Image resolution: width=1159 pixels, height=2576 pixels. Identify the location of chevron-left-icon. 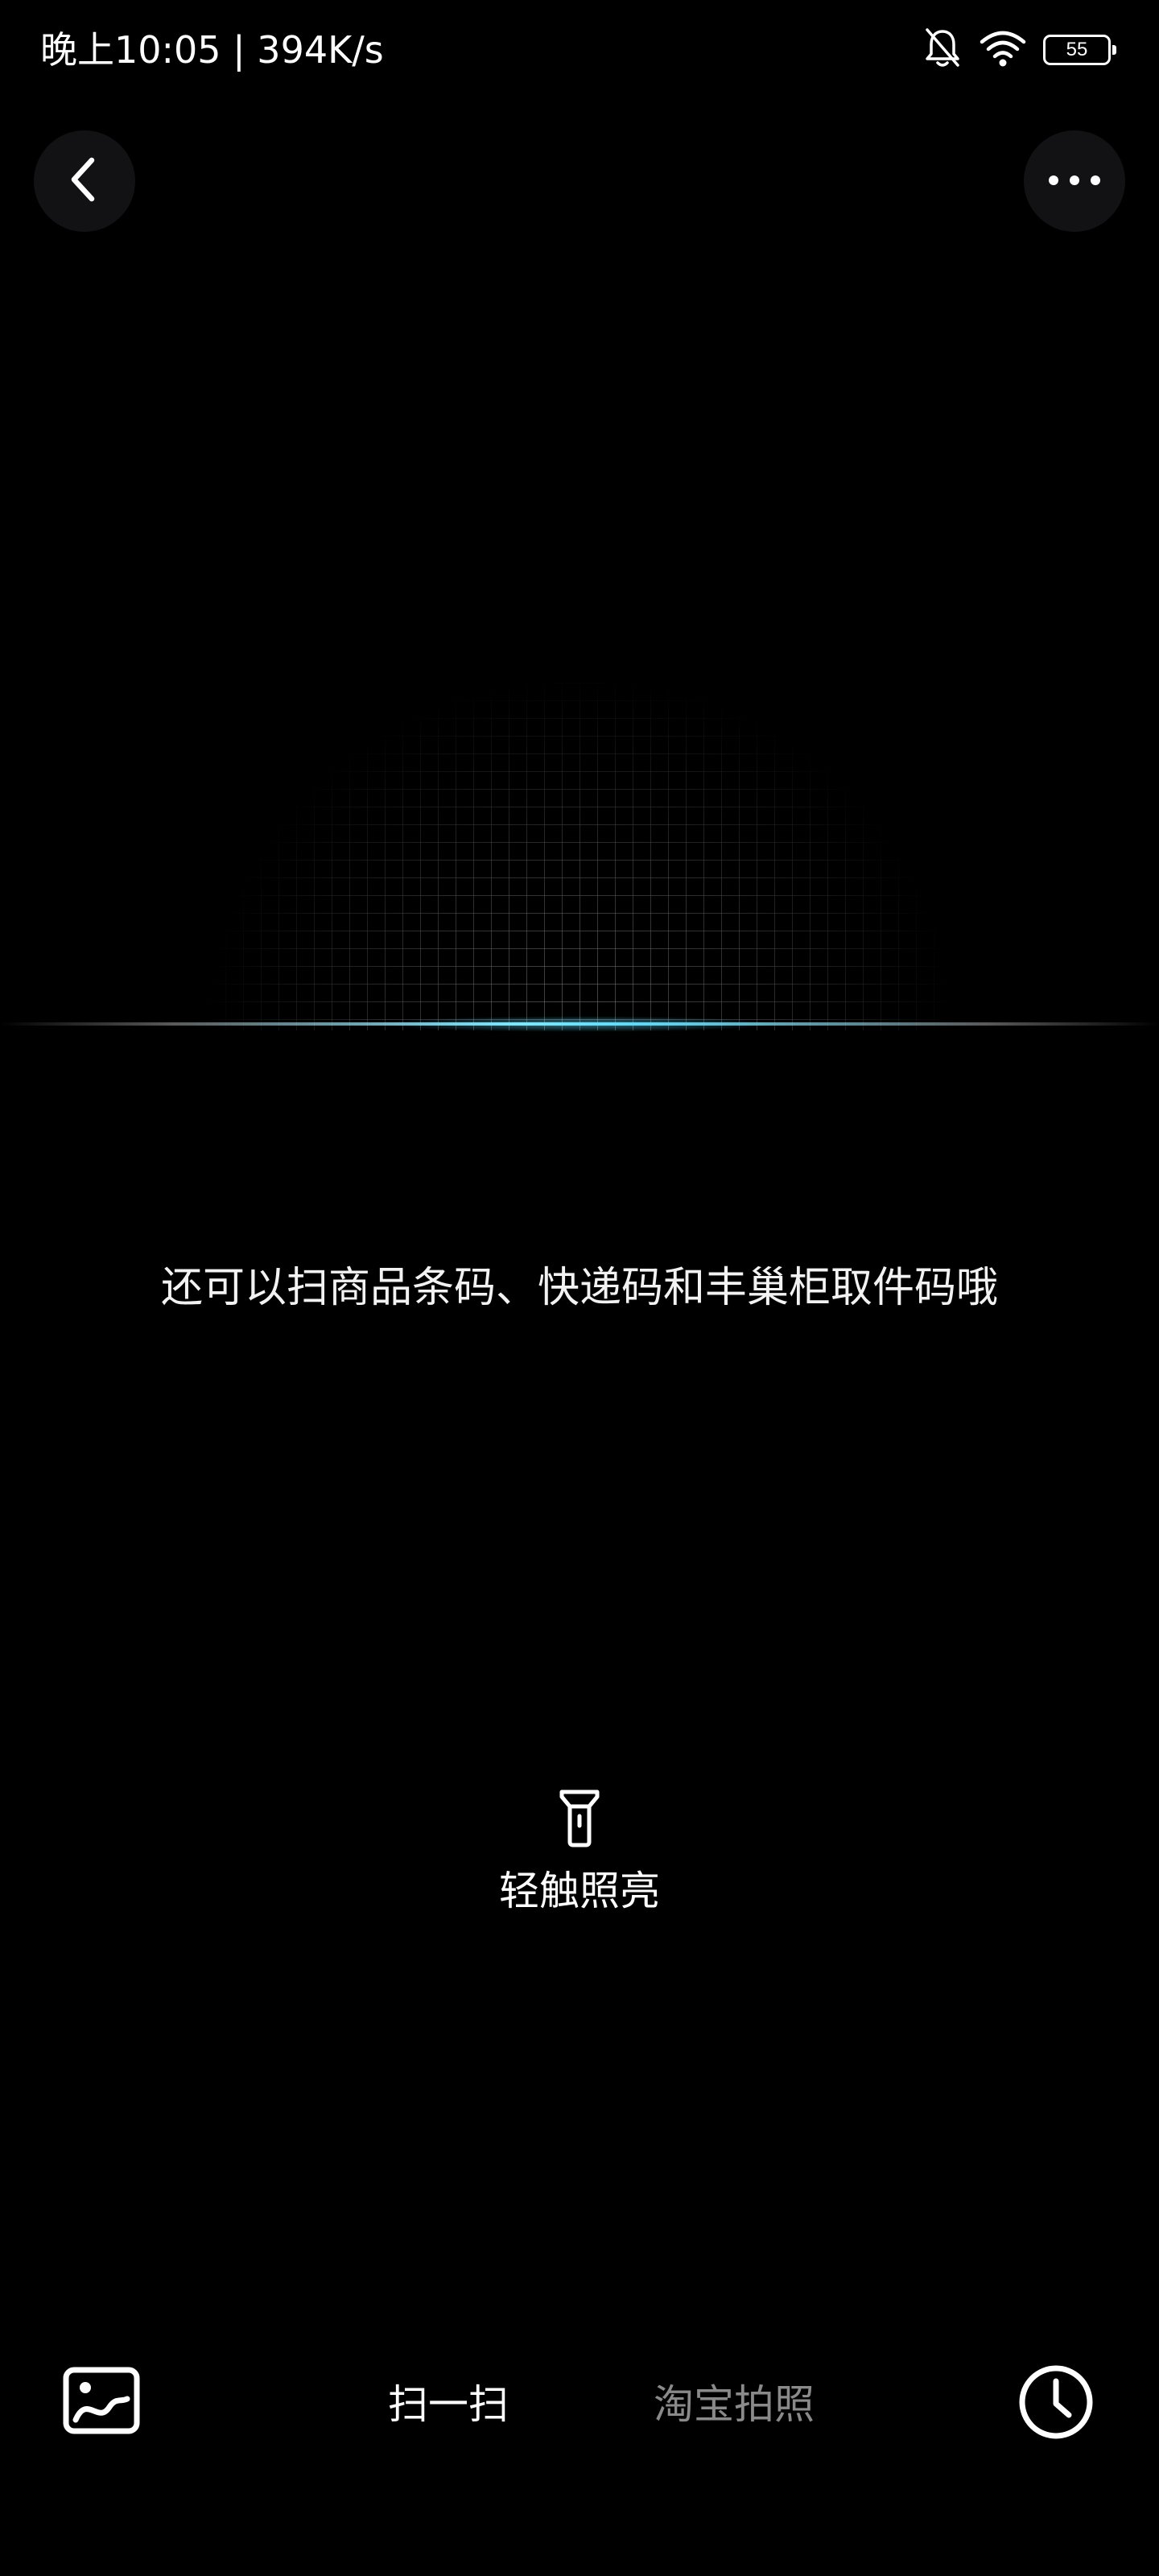
(84, 181).